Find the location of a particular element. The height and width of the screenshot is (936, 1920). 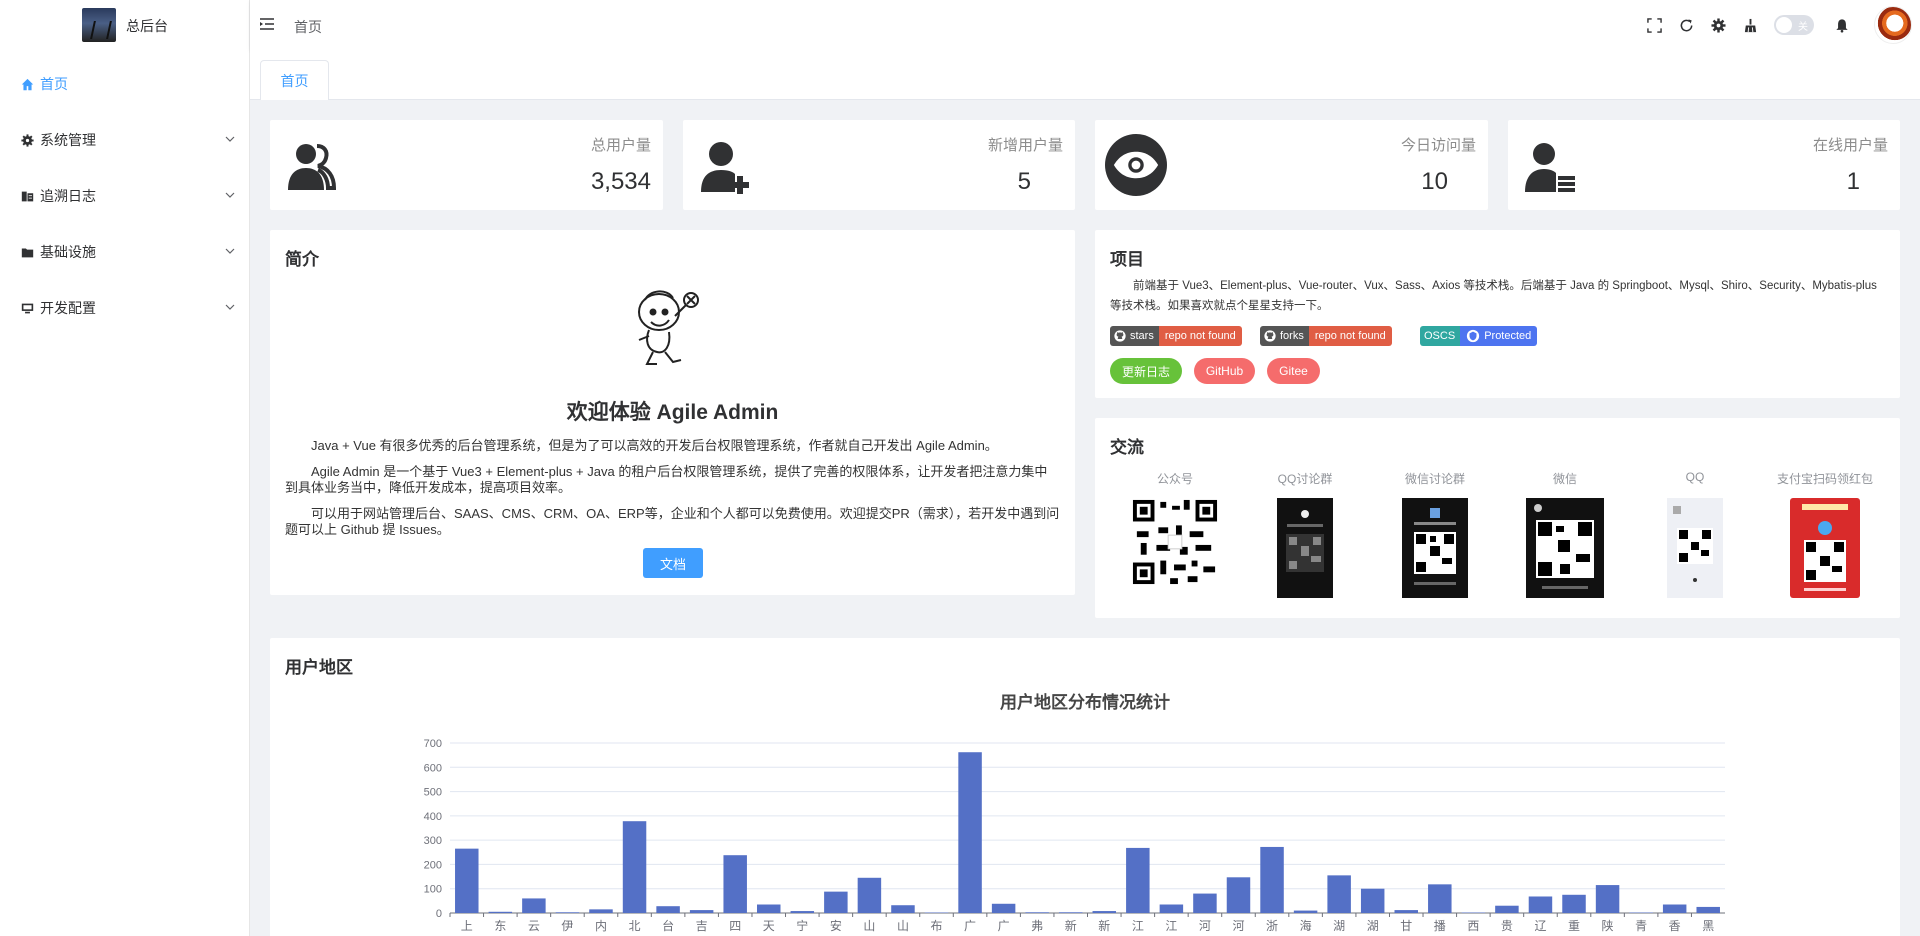

qr-label: 微信 is located at coordinates (1564, 479).